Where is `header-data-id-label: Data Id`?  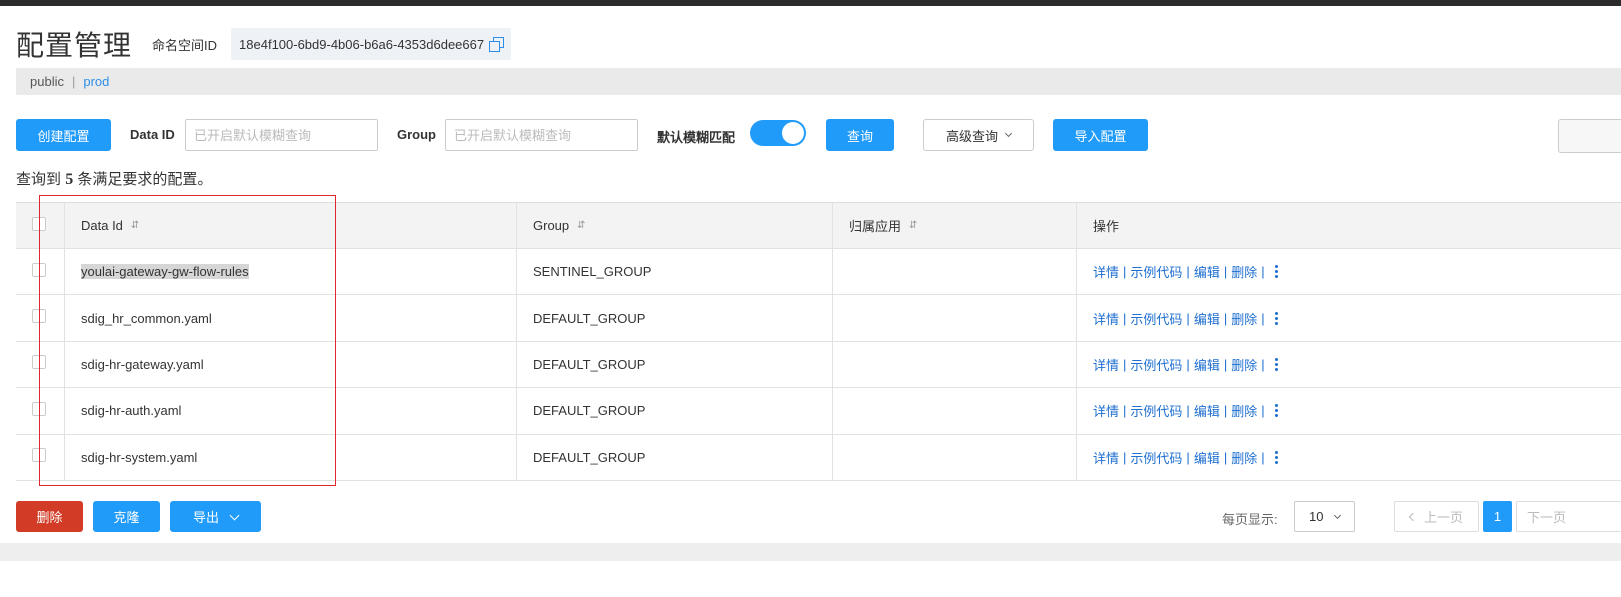 header-data-id-label: Data Id is located at coordinates (102, 225).